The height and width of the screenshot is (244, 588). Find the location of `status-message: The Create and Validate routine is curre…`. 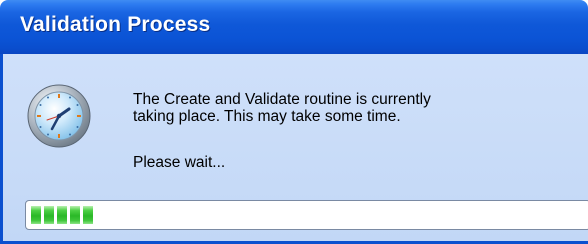

status-message: The Create and Validate routine is curre… is located at coordinates (348, 108).